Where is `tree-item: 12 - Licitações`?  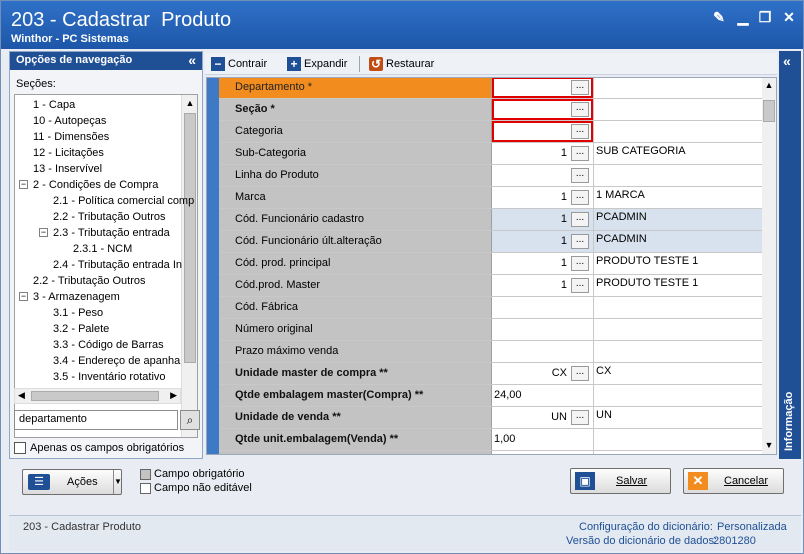
tree-item: 12 - Licitações is located at coordinates (68, 153).